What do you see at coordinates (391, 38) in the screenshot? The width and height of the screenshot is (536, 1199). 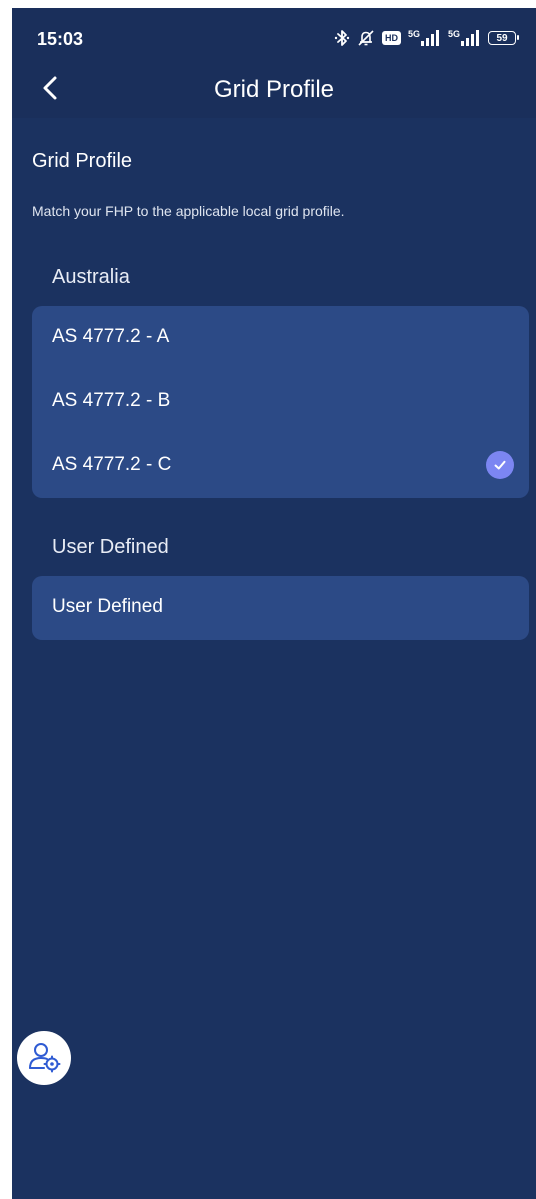 I see `hd-badge: HD` at bounding box center [391, 38].